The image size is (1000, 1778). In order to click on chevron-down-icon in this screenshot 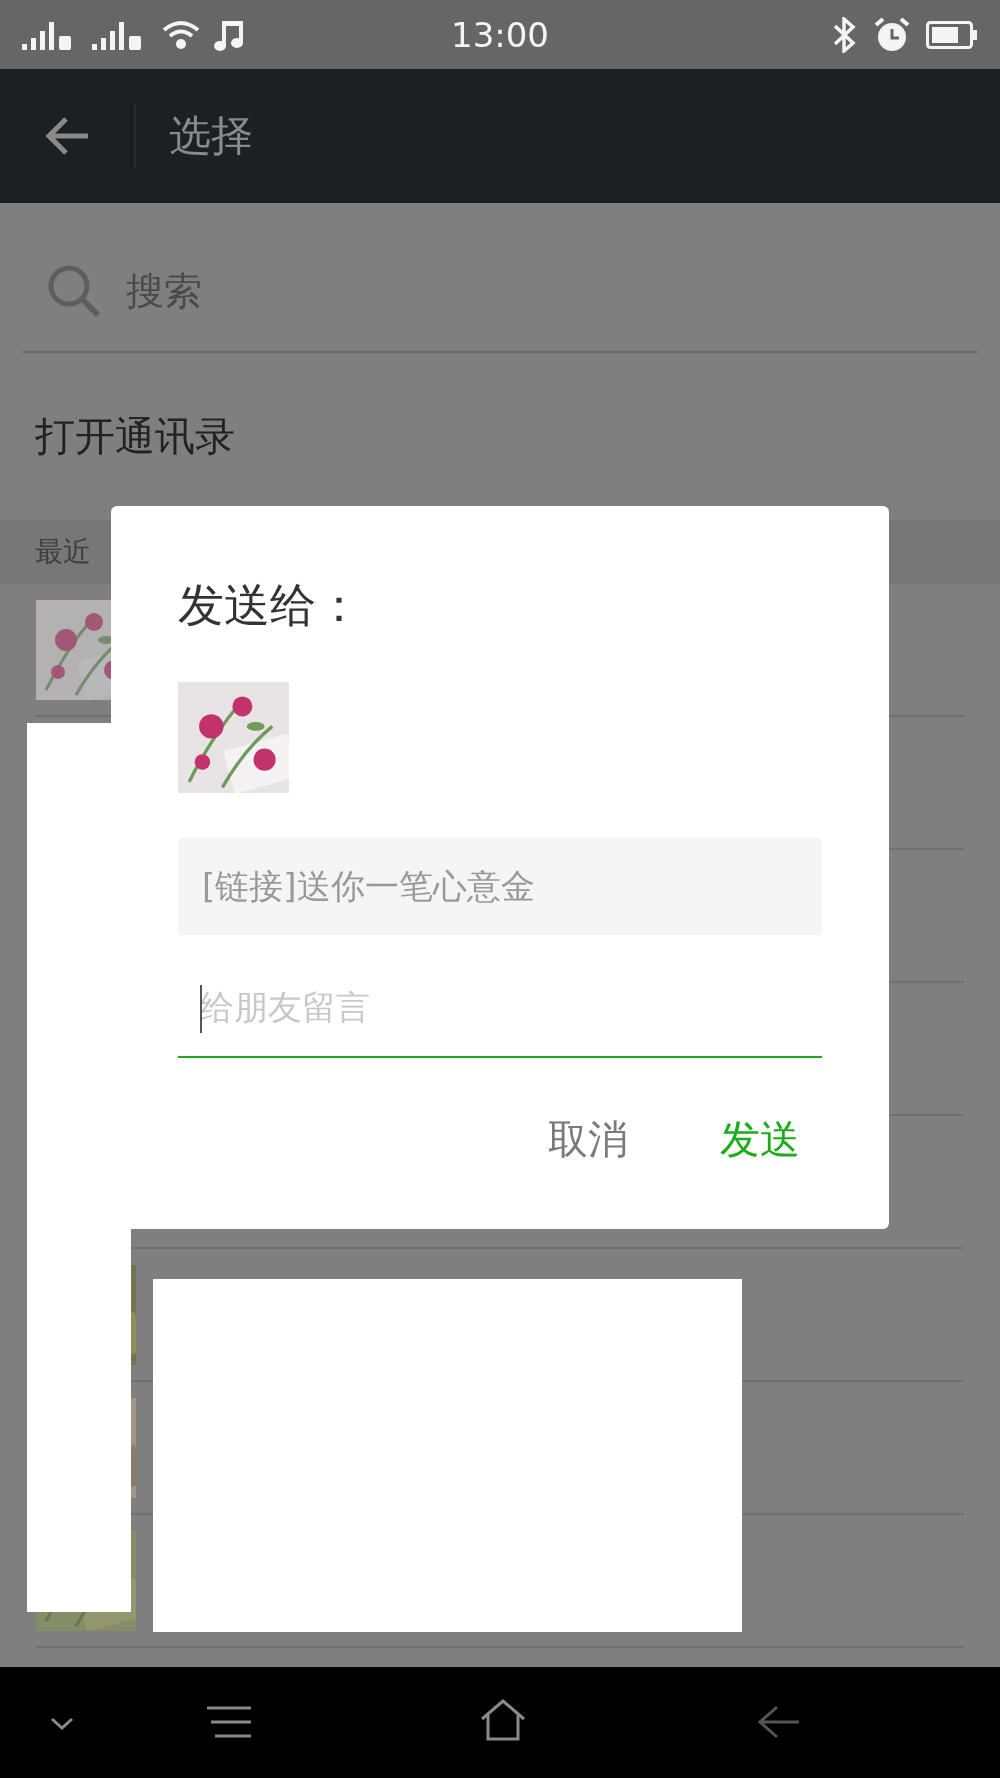, I will do `click(62, 1724)`.